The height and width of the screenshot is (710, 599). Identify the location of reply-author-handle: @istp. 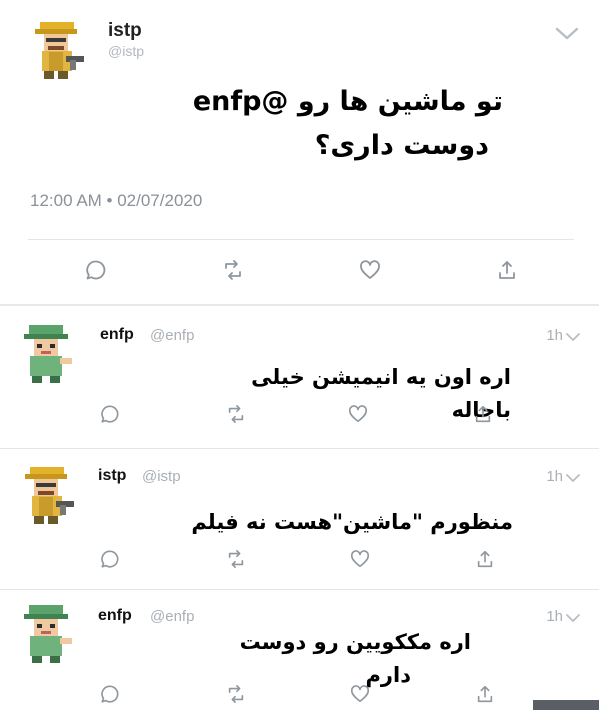
(161, 476).